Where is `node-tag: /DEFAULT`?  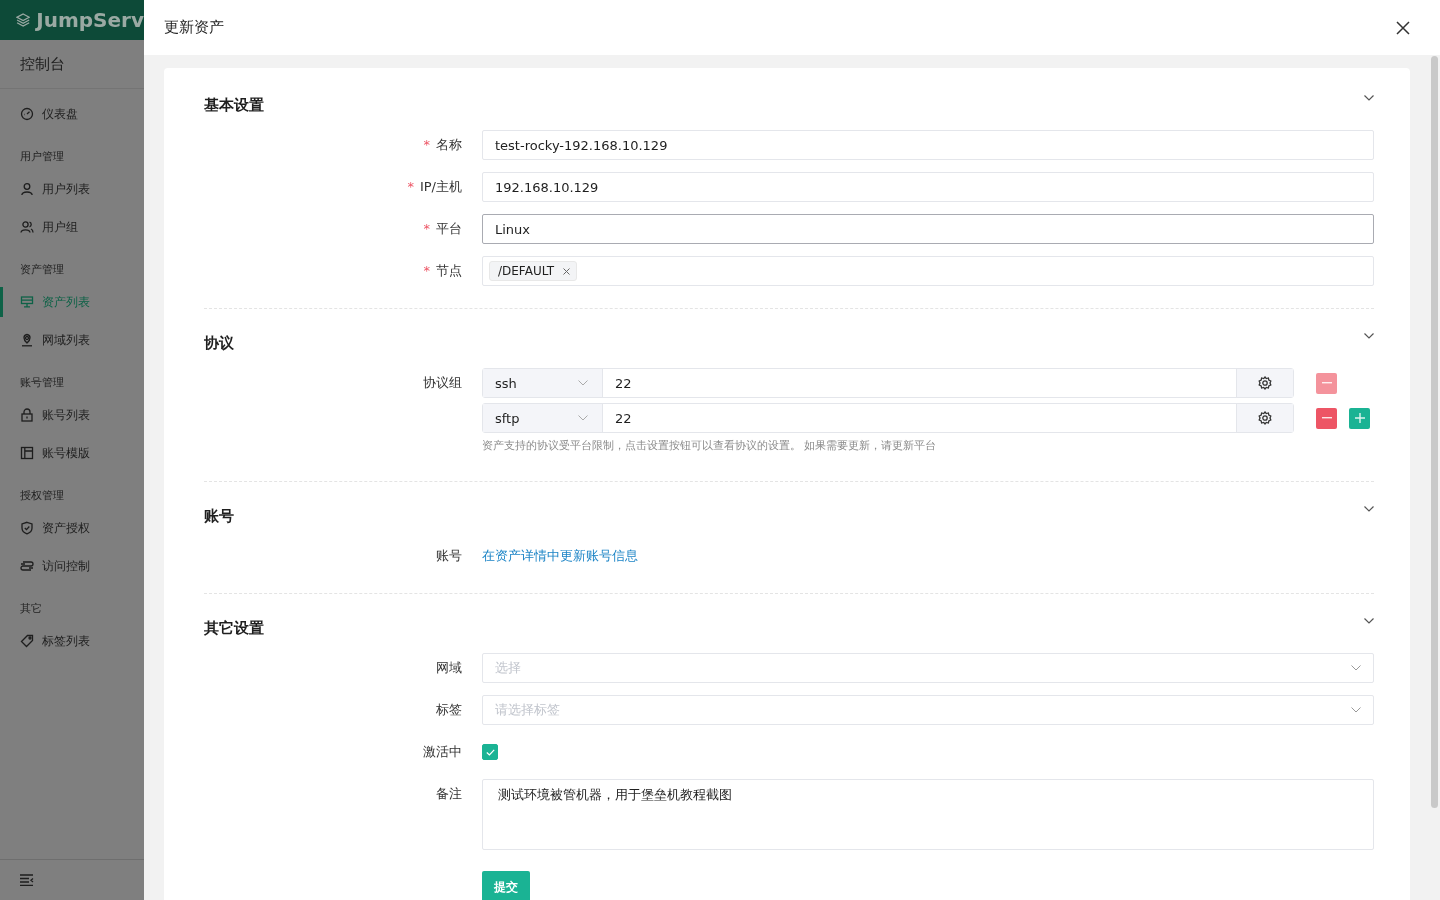 node-tag: /DEFAULT is located at coordinates (533, 271).